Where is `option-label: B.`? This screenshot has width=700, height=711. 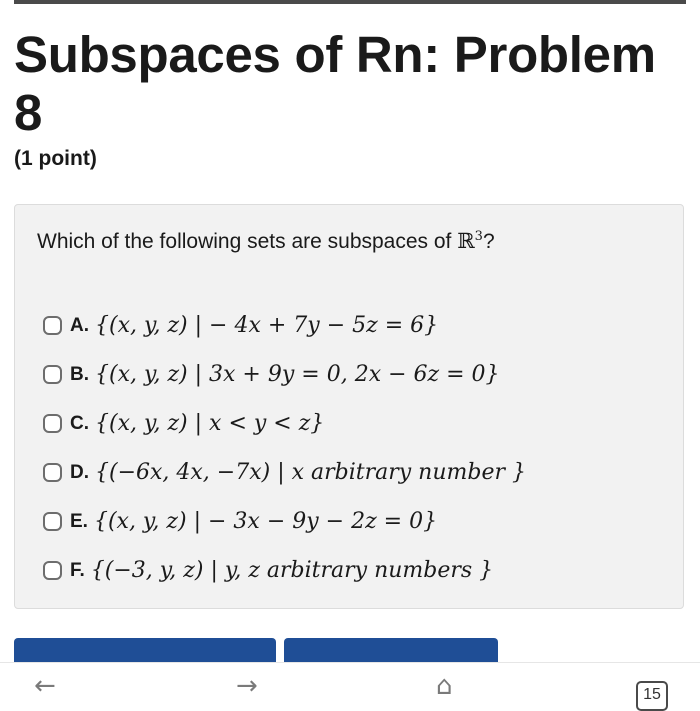
option-label: B. is located at coordinates (79, 374).